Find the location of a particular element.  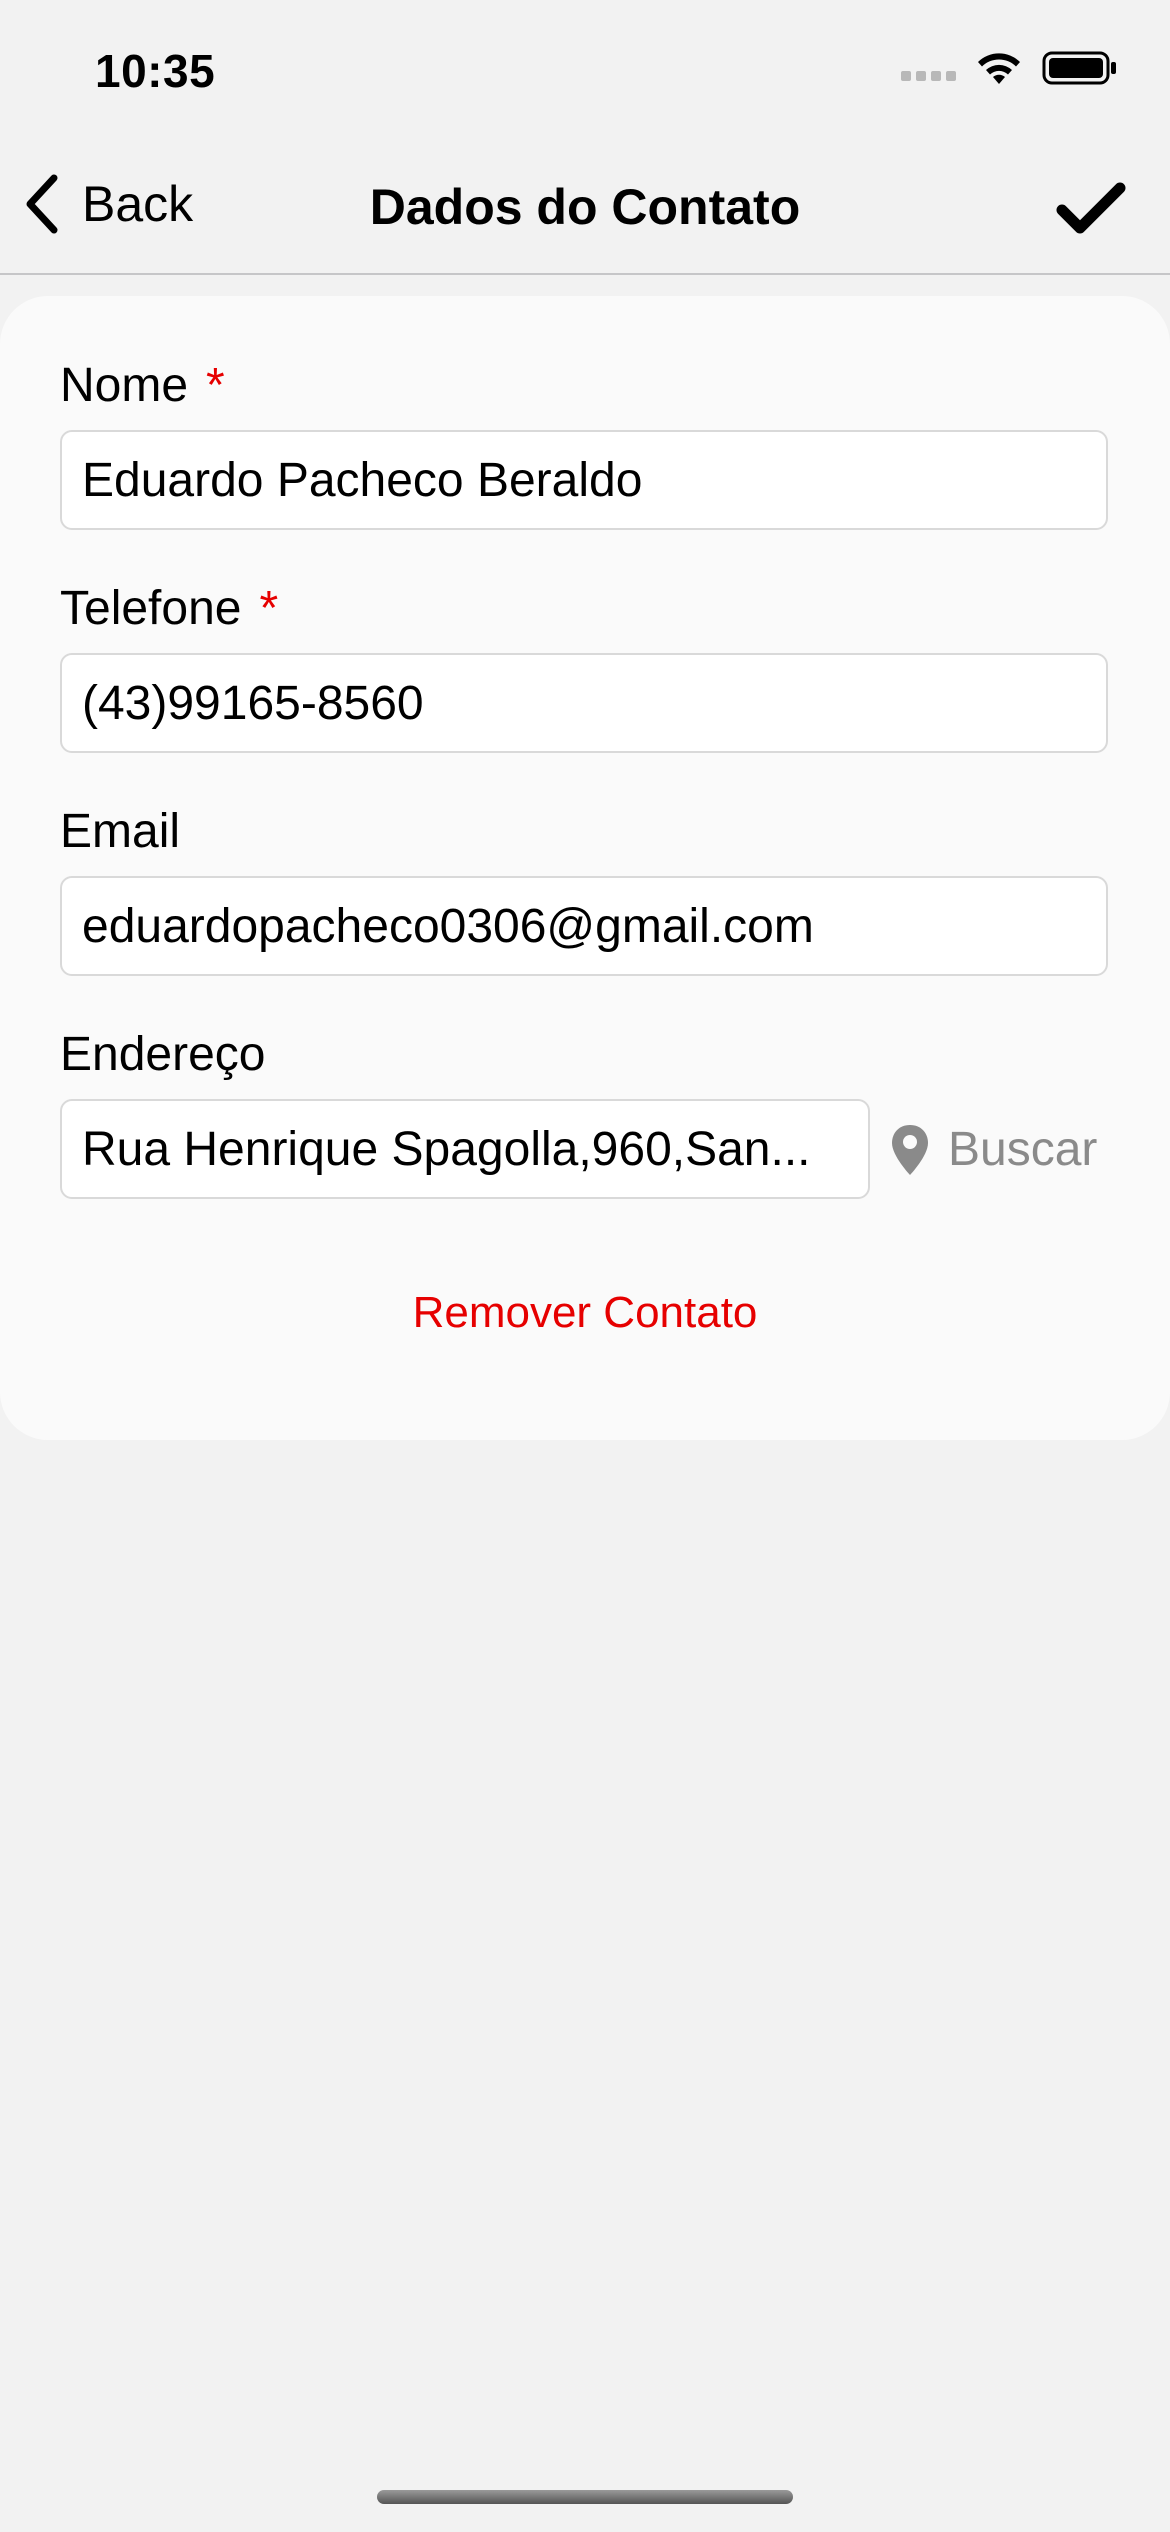

confirm-button is located at coordinates (1091, 210).